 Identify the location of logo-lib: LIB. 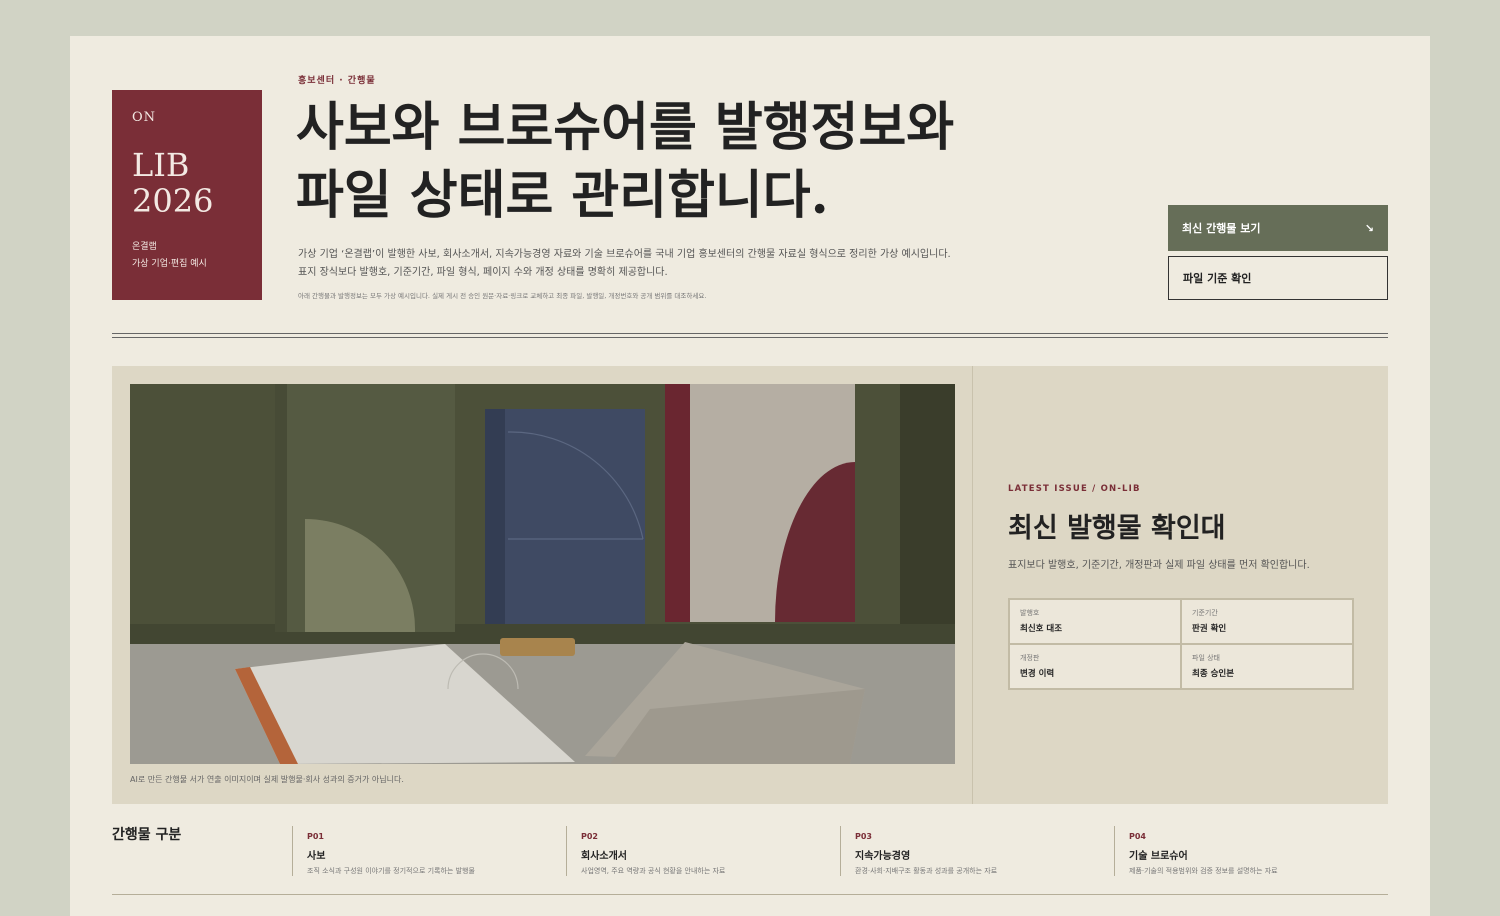
(161, 165).